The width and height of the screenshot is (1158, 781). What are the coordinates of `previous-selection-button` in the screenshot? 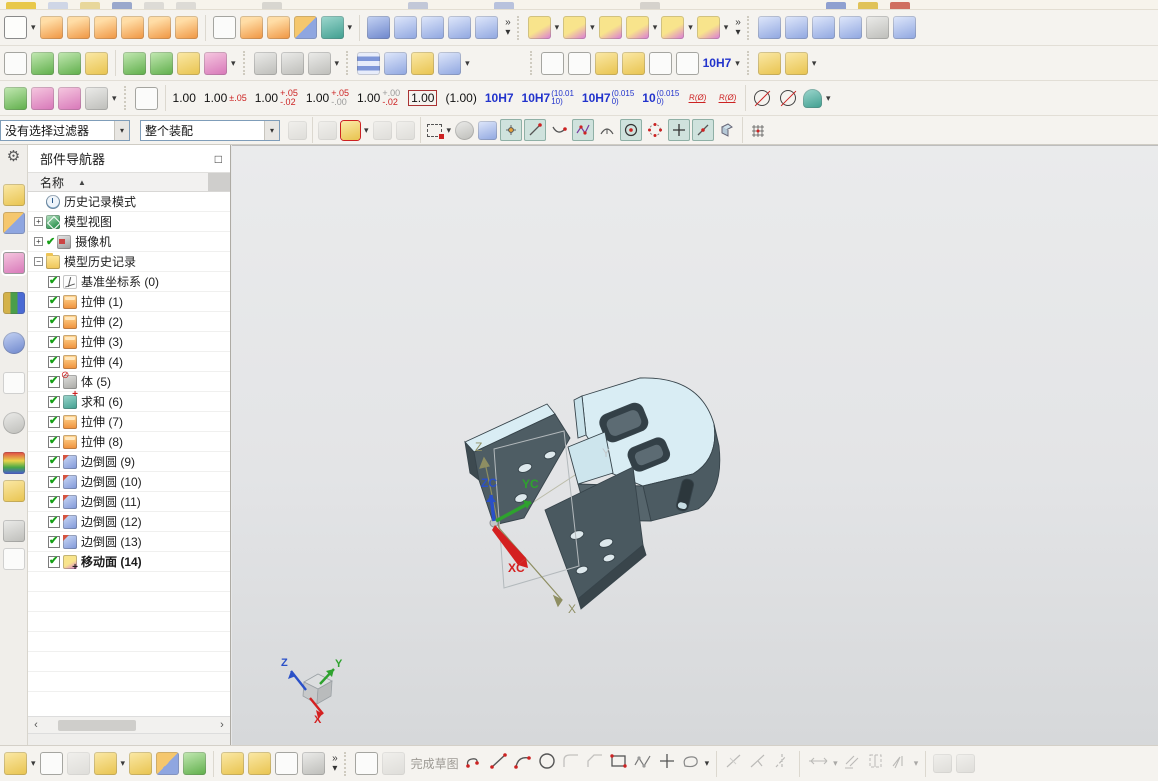 It's located at (327, 130).